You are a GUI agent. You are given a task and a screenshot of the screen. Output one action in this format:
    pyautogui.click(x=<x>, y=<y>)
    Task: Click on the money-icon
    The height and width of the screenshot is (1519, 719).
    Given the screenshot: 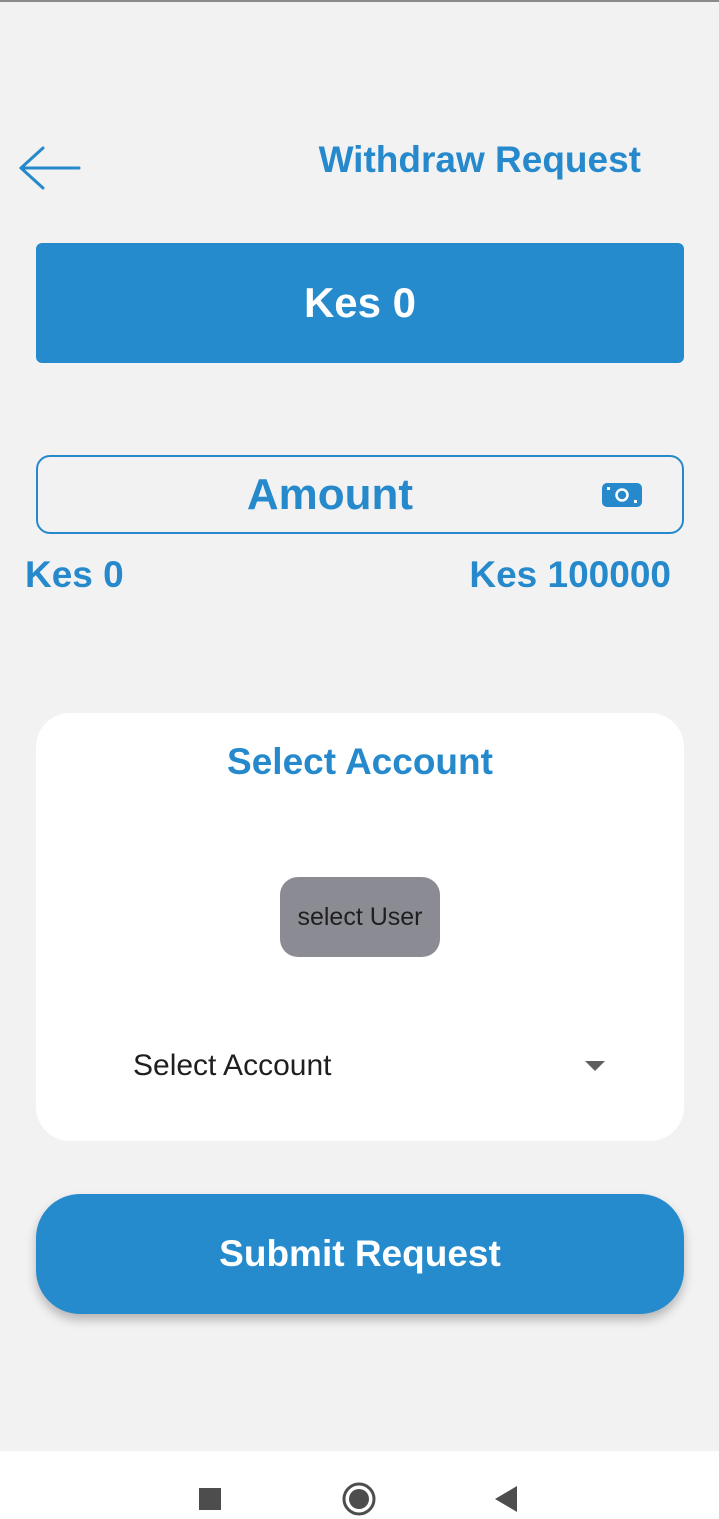 What is the action you would take?
    pyautogui.click(x=622, y=495)
    